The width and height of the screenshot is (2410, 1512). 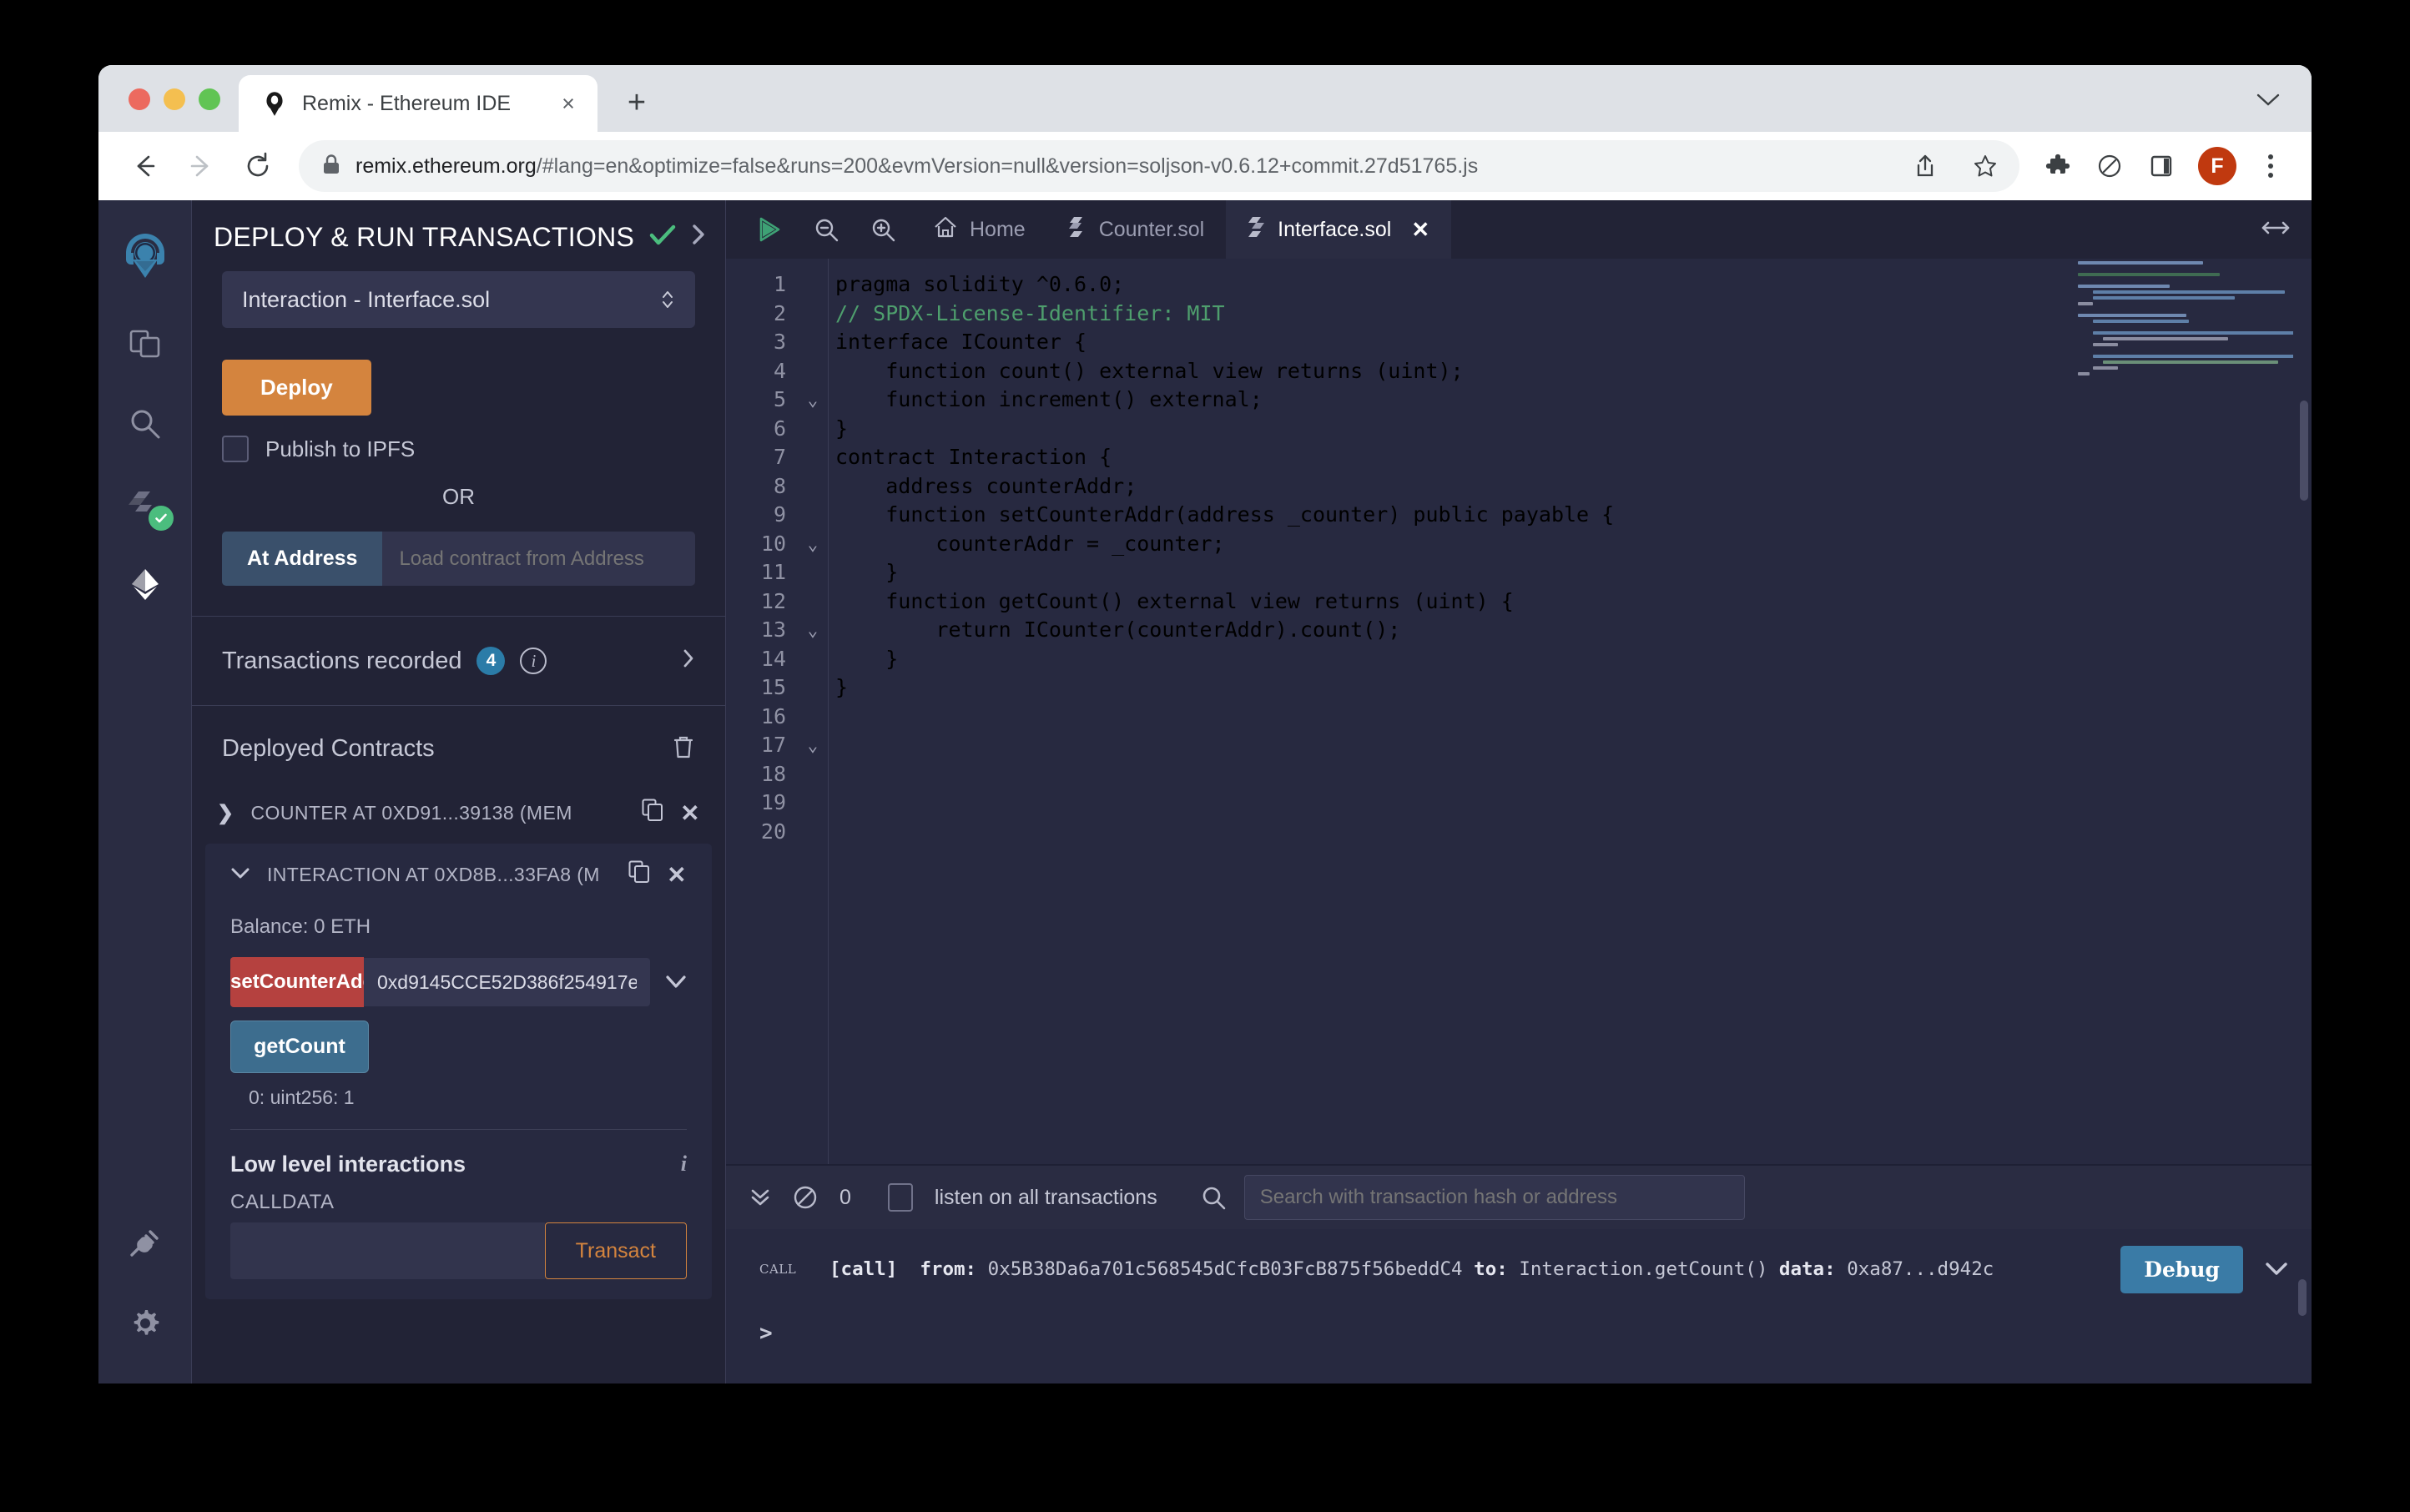 What do you see at coordinates (2181, 1269) in the screenshot?
I see `debug-button: Debug` at bounding box center [2181, 1269].